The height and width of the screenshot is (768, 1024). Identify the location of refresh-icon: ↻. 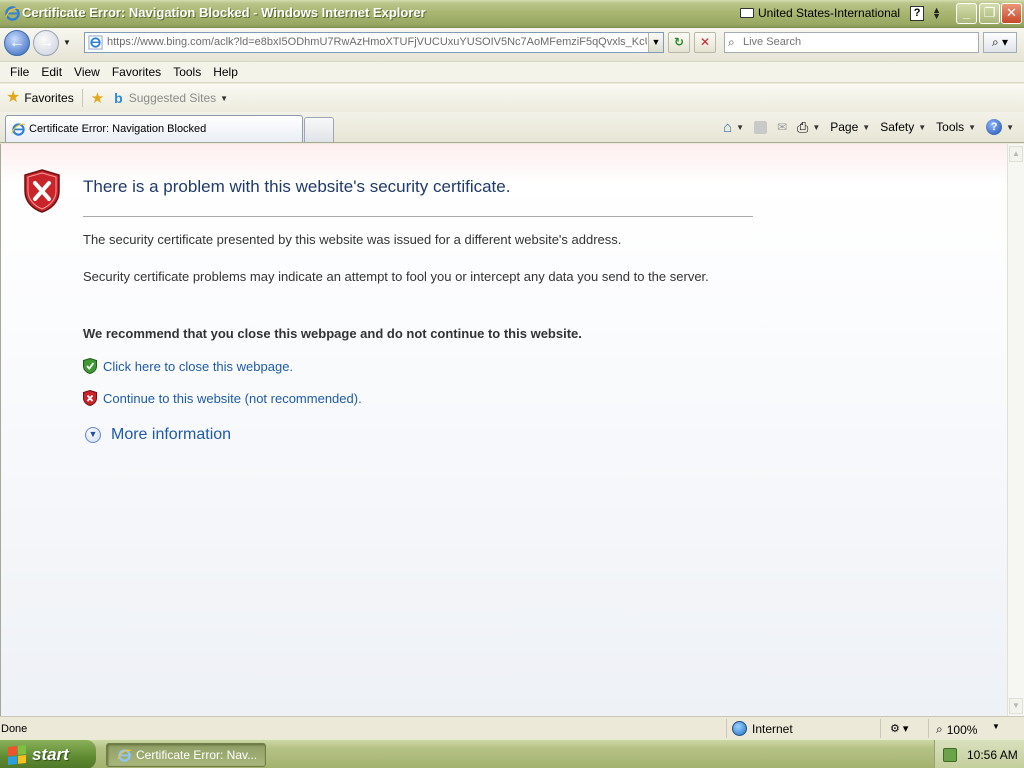
(679, 42).